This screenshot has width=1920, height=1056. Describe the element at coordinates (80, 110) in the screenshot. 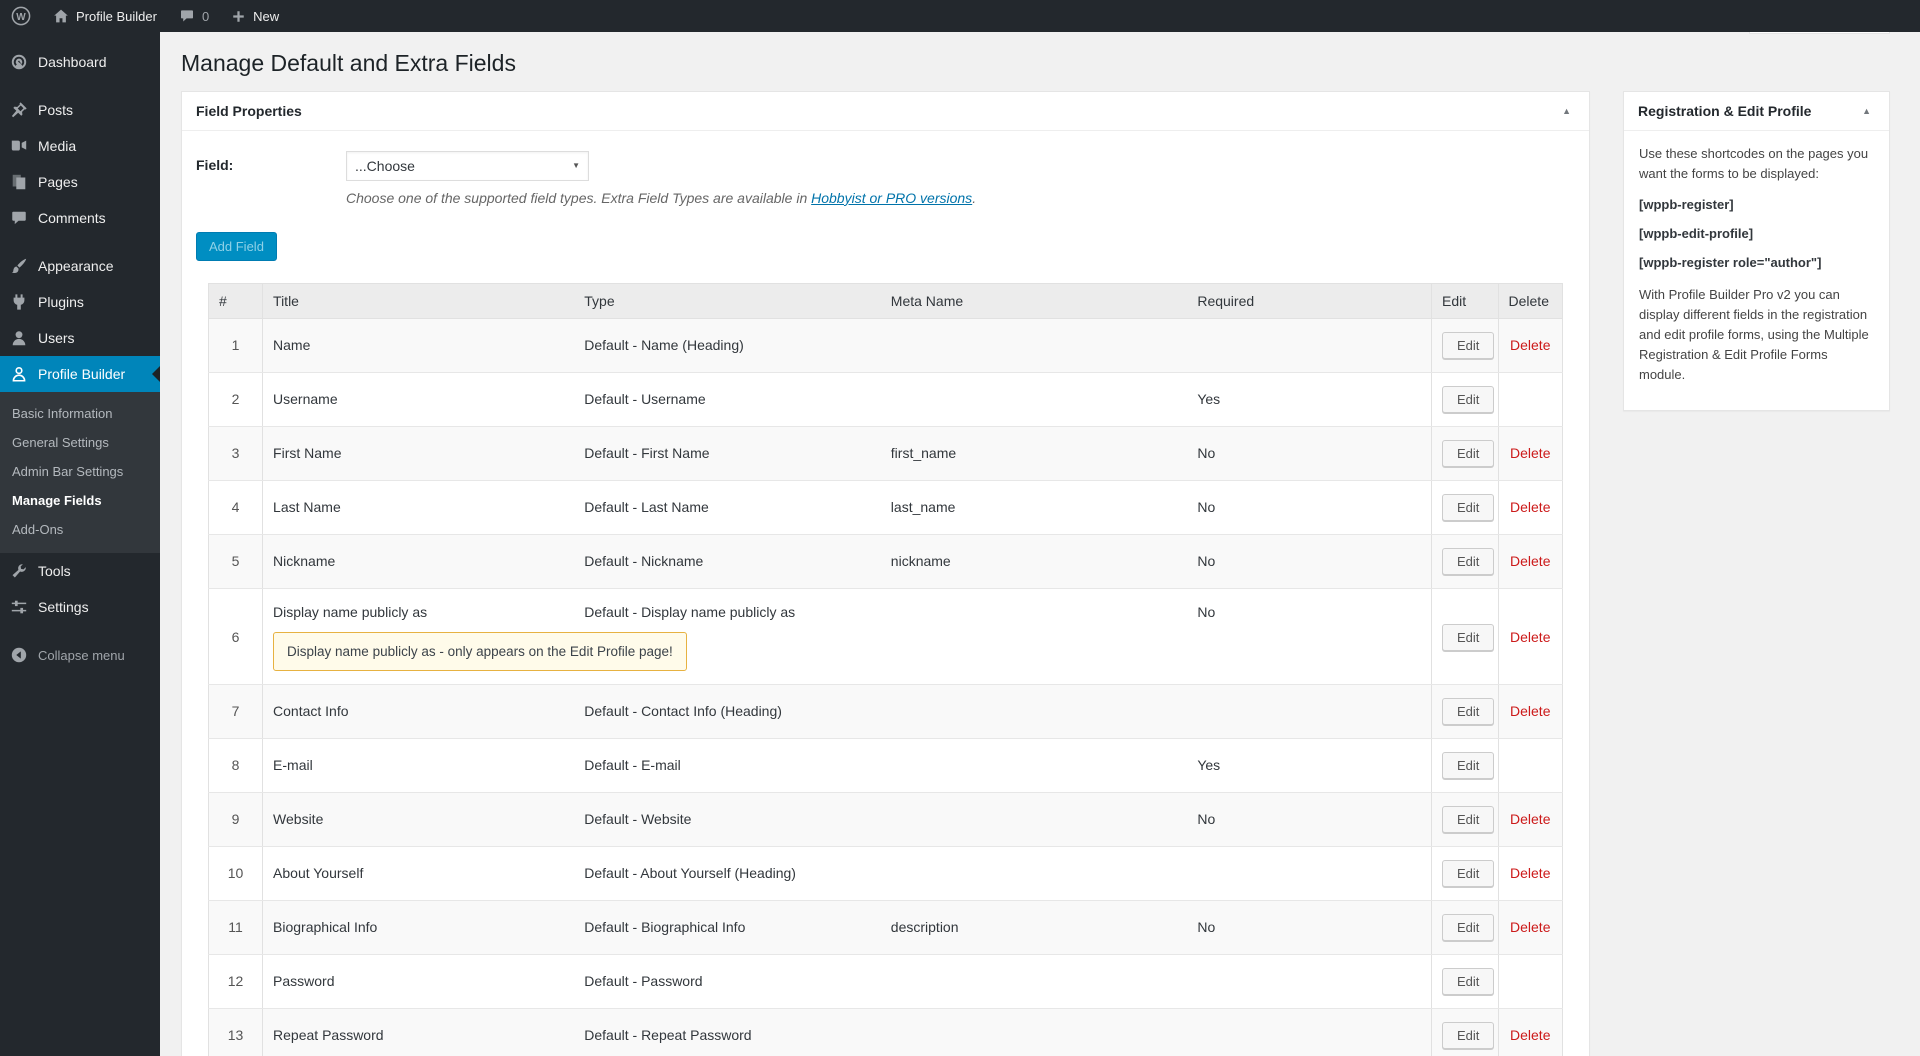

I see `sidebar-item-posts: Posts` at that location.